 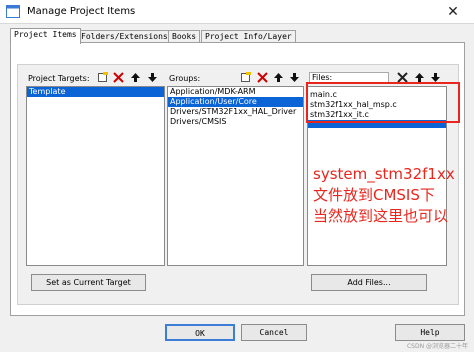 I want to click on app-icon, so click(x=13, y=11).